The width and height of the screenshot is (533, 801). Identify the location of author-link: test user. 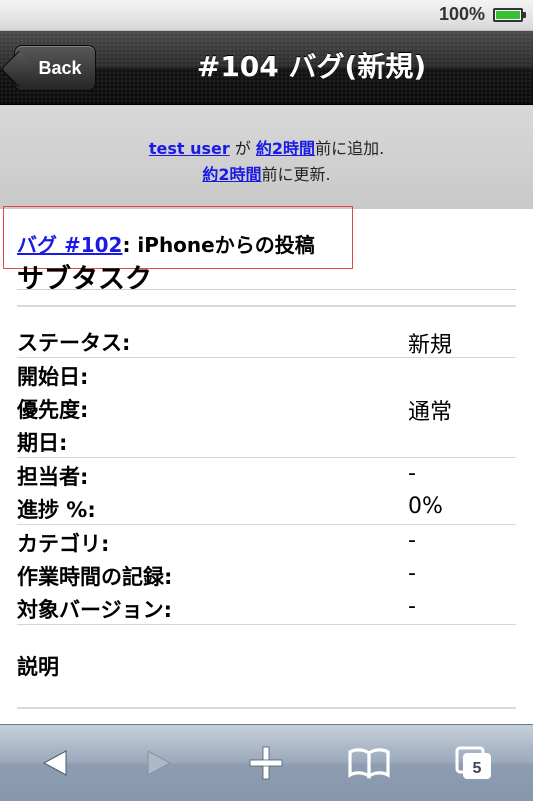
(189, 148).